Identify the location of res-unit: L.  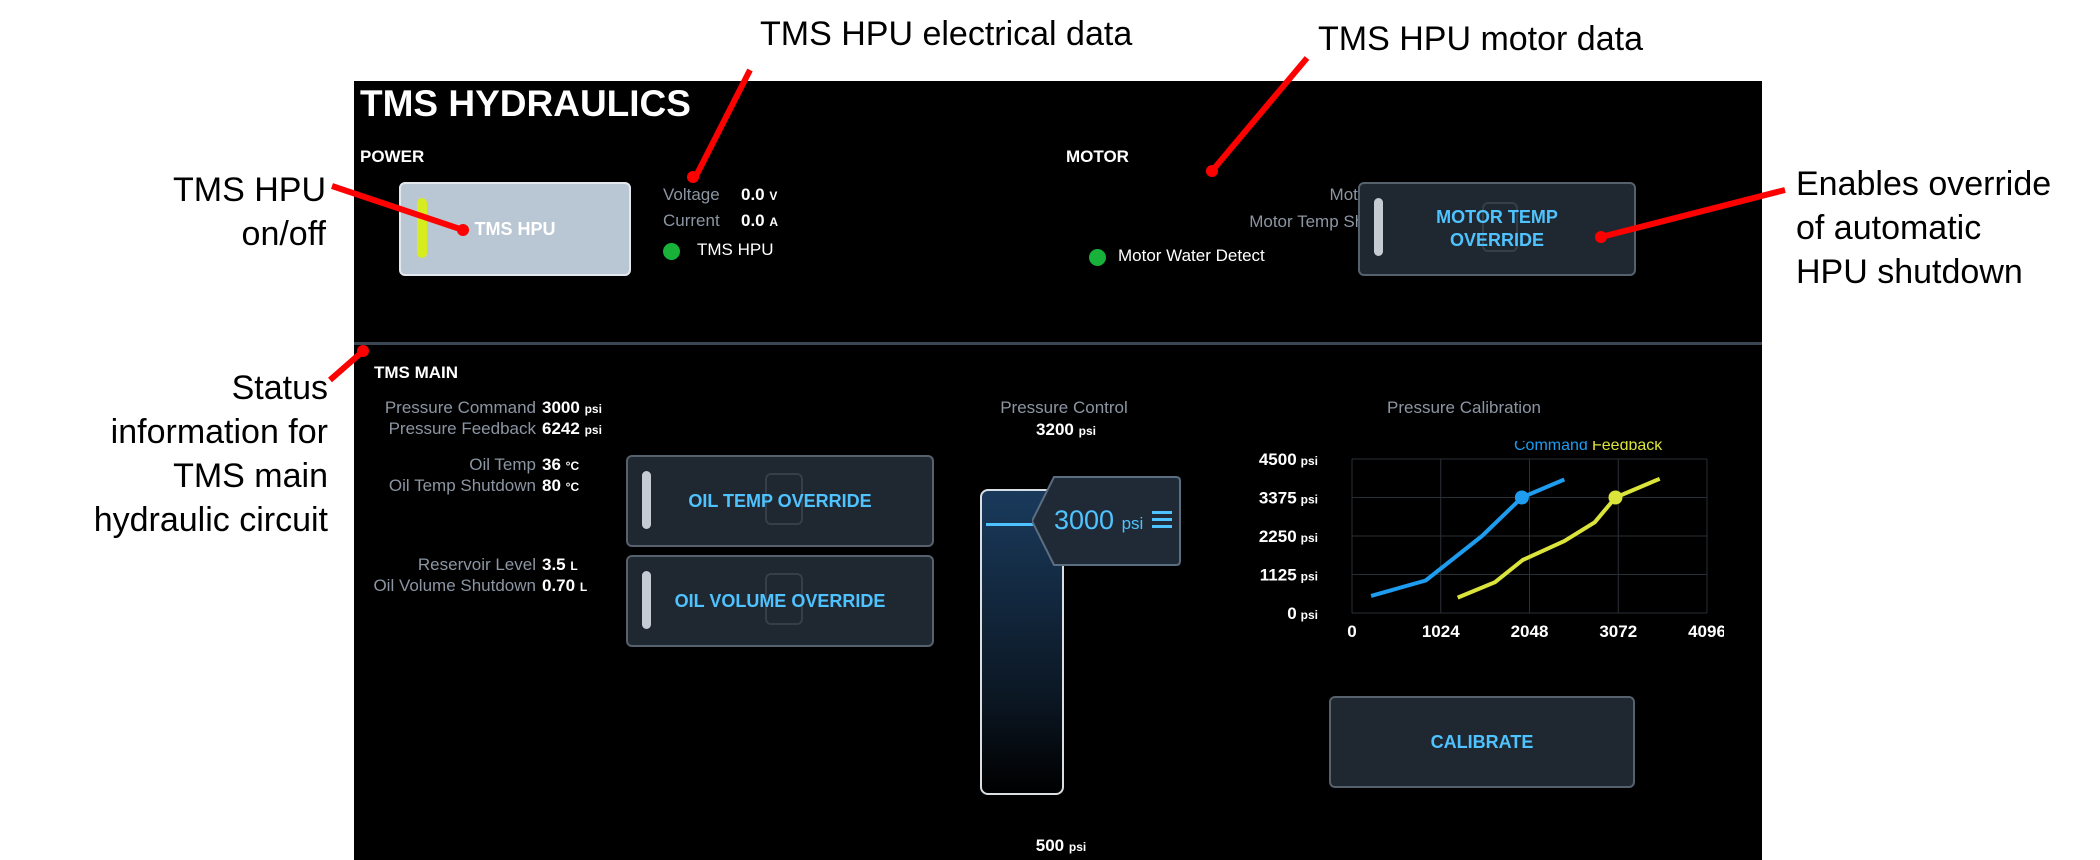
(574, 566).